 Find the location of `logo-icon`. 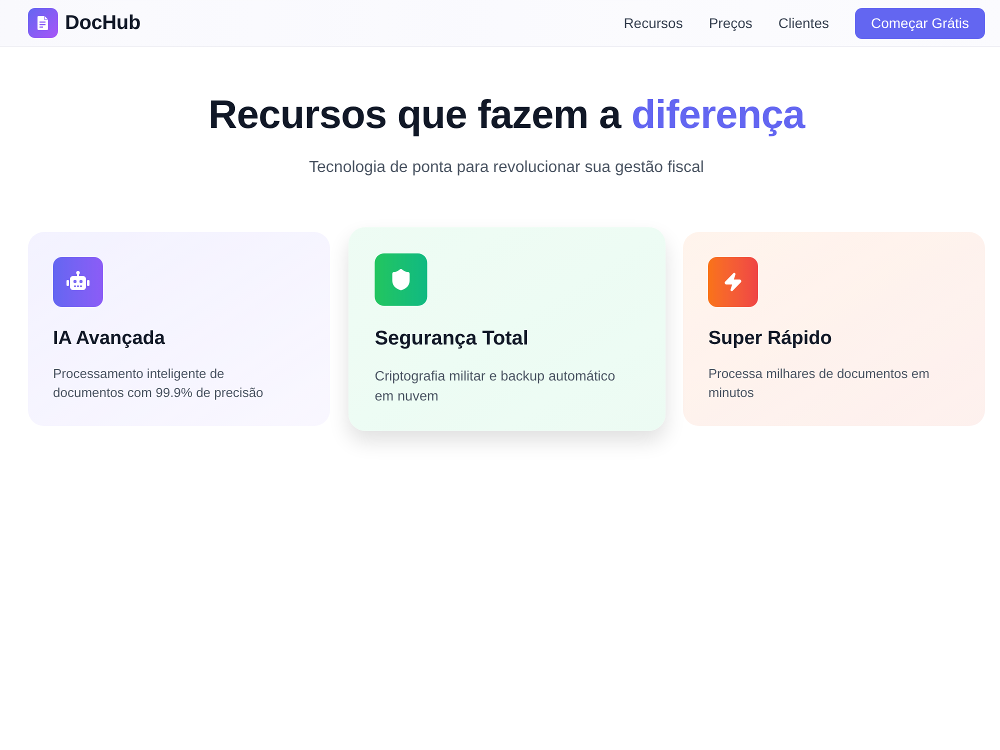

logo-icon is located at coordinates (43, 23).